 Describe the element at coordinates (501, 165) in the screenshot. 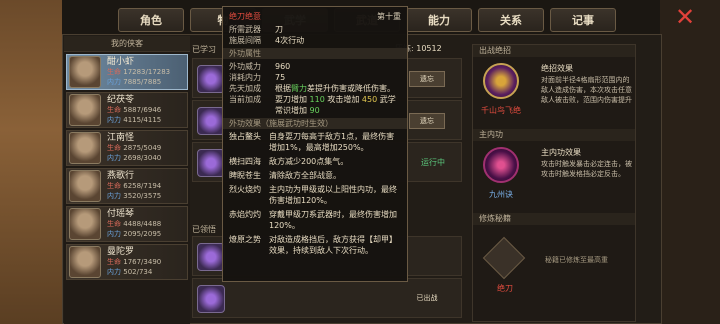

I see `inner-skill-icon` at that location.